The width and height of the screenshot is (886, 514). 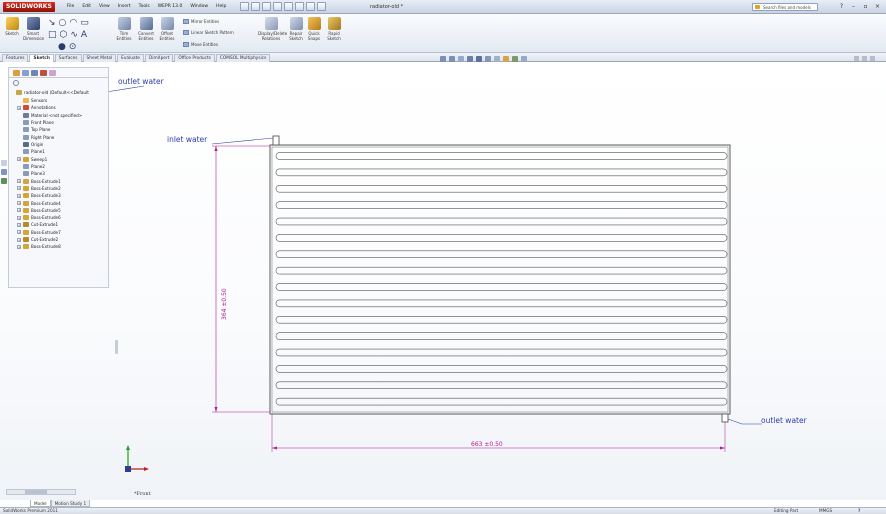 What do you see at coordinates (70, 503) in the screenshot?
I see `tab-motion-study: Motion Study 1` at bounding box center [70, 503].